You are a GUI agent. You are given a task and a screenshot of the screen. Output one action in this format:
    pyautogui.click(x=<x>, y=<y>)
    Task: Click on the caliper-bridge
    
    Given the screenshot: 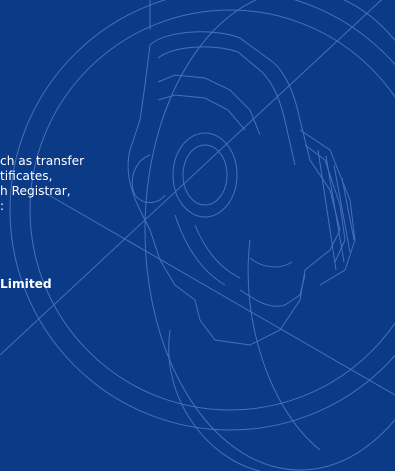 What is the action you would take?
    pyautogui.click(x=209, y=105)
    